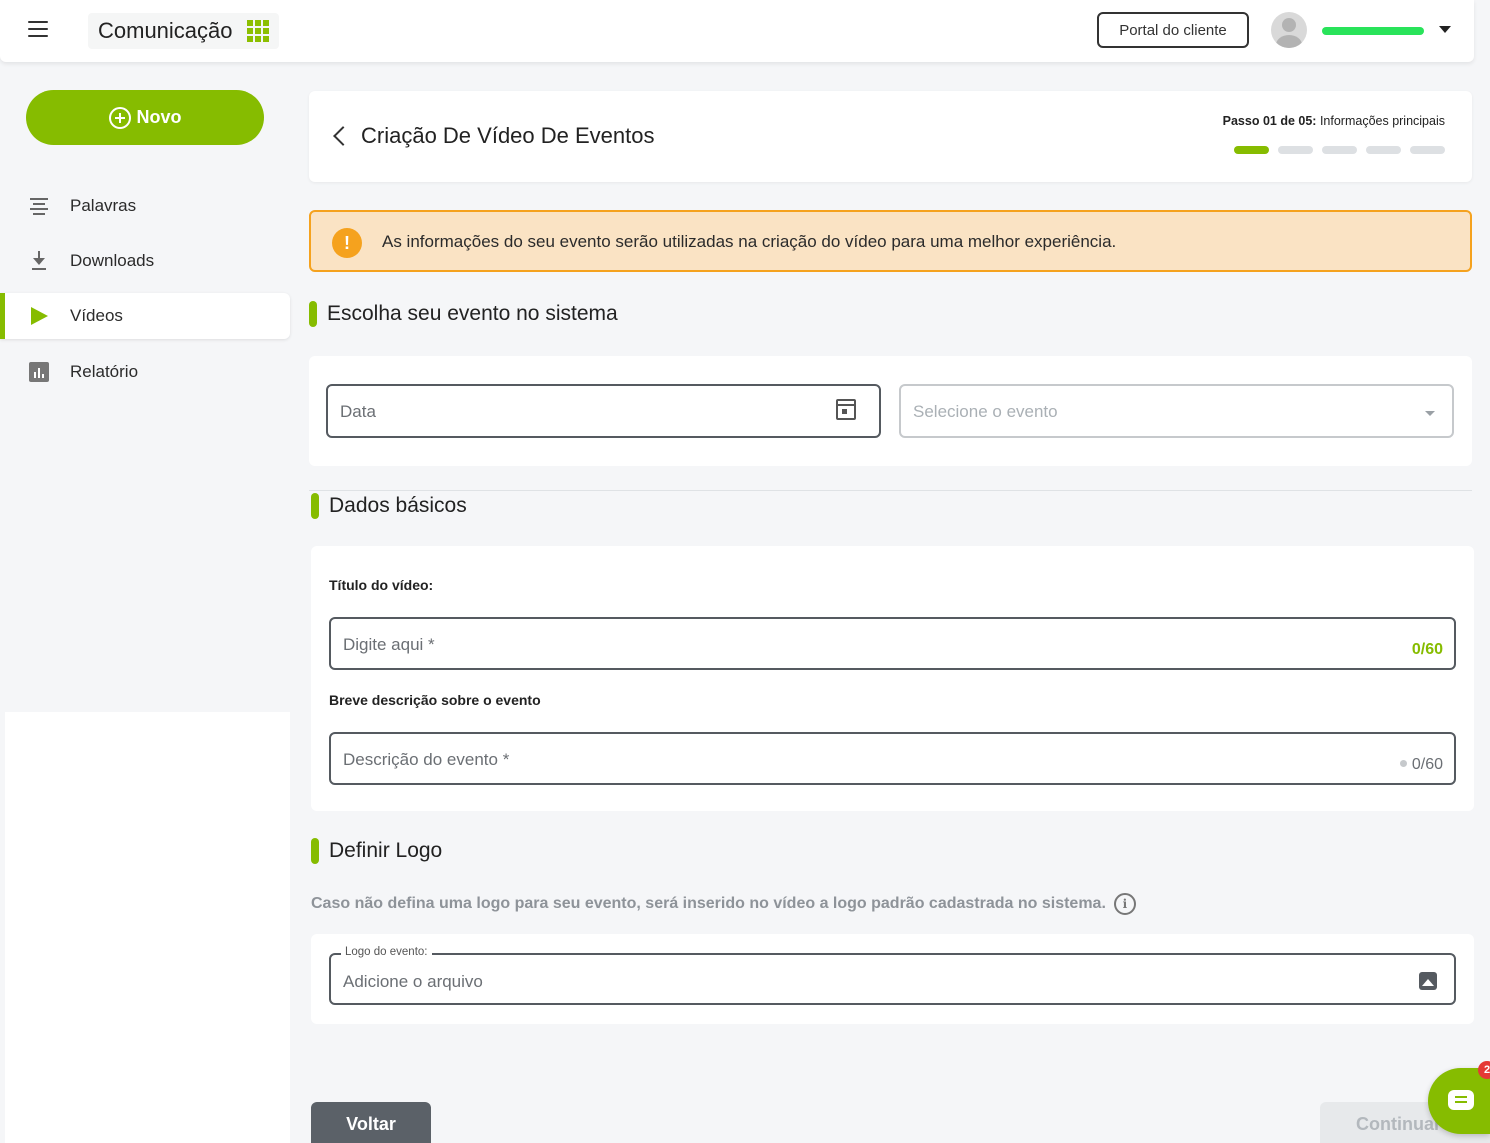 This screenshot has height=1143, width=1490. What do you see at coordinates (985, 411) in the screenshot?
I see `event-select-placeholder: Selecione o evento` at bounding box center [985, 411].